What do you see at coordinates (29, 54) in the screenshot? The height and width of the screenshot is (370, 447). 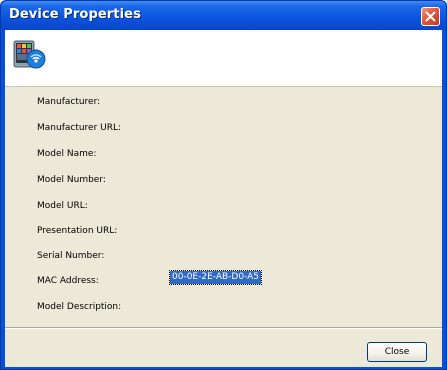 I see `media-device-icon` at bounding box center [29, 54].